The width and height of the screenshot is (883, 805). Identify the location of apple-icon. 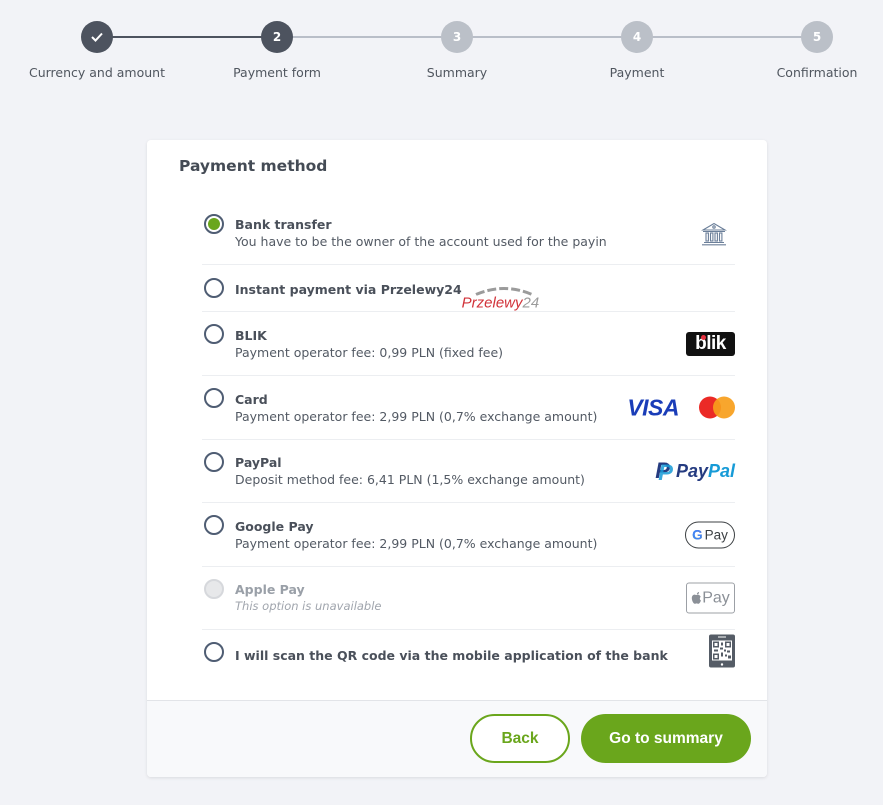
(697, 598).